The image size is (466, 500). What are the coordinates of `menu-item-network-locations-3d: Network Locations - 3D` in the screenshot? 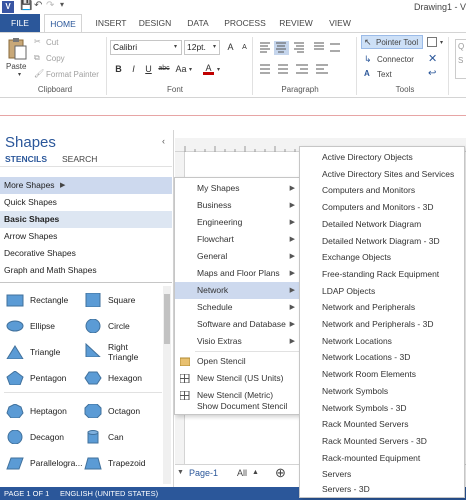 It's located at (382, 357).